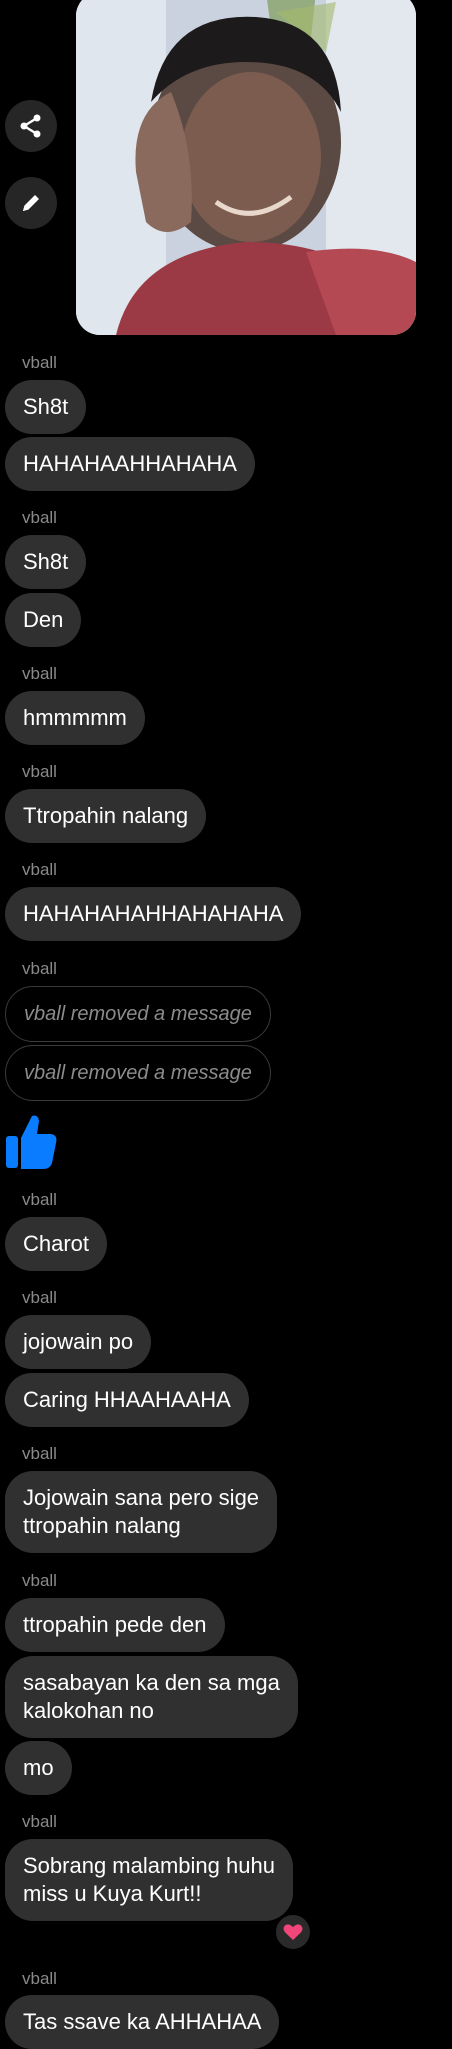  Describe the element at coordinates (38, 1768) in the screenshot. I see `message-bubble: mo` at that location.